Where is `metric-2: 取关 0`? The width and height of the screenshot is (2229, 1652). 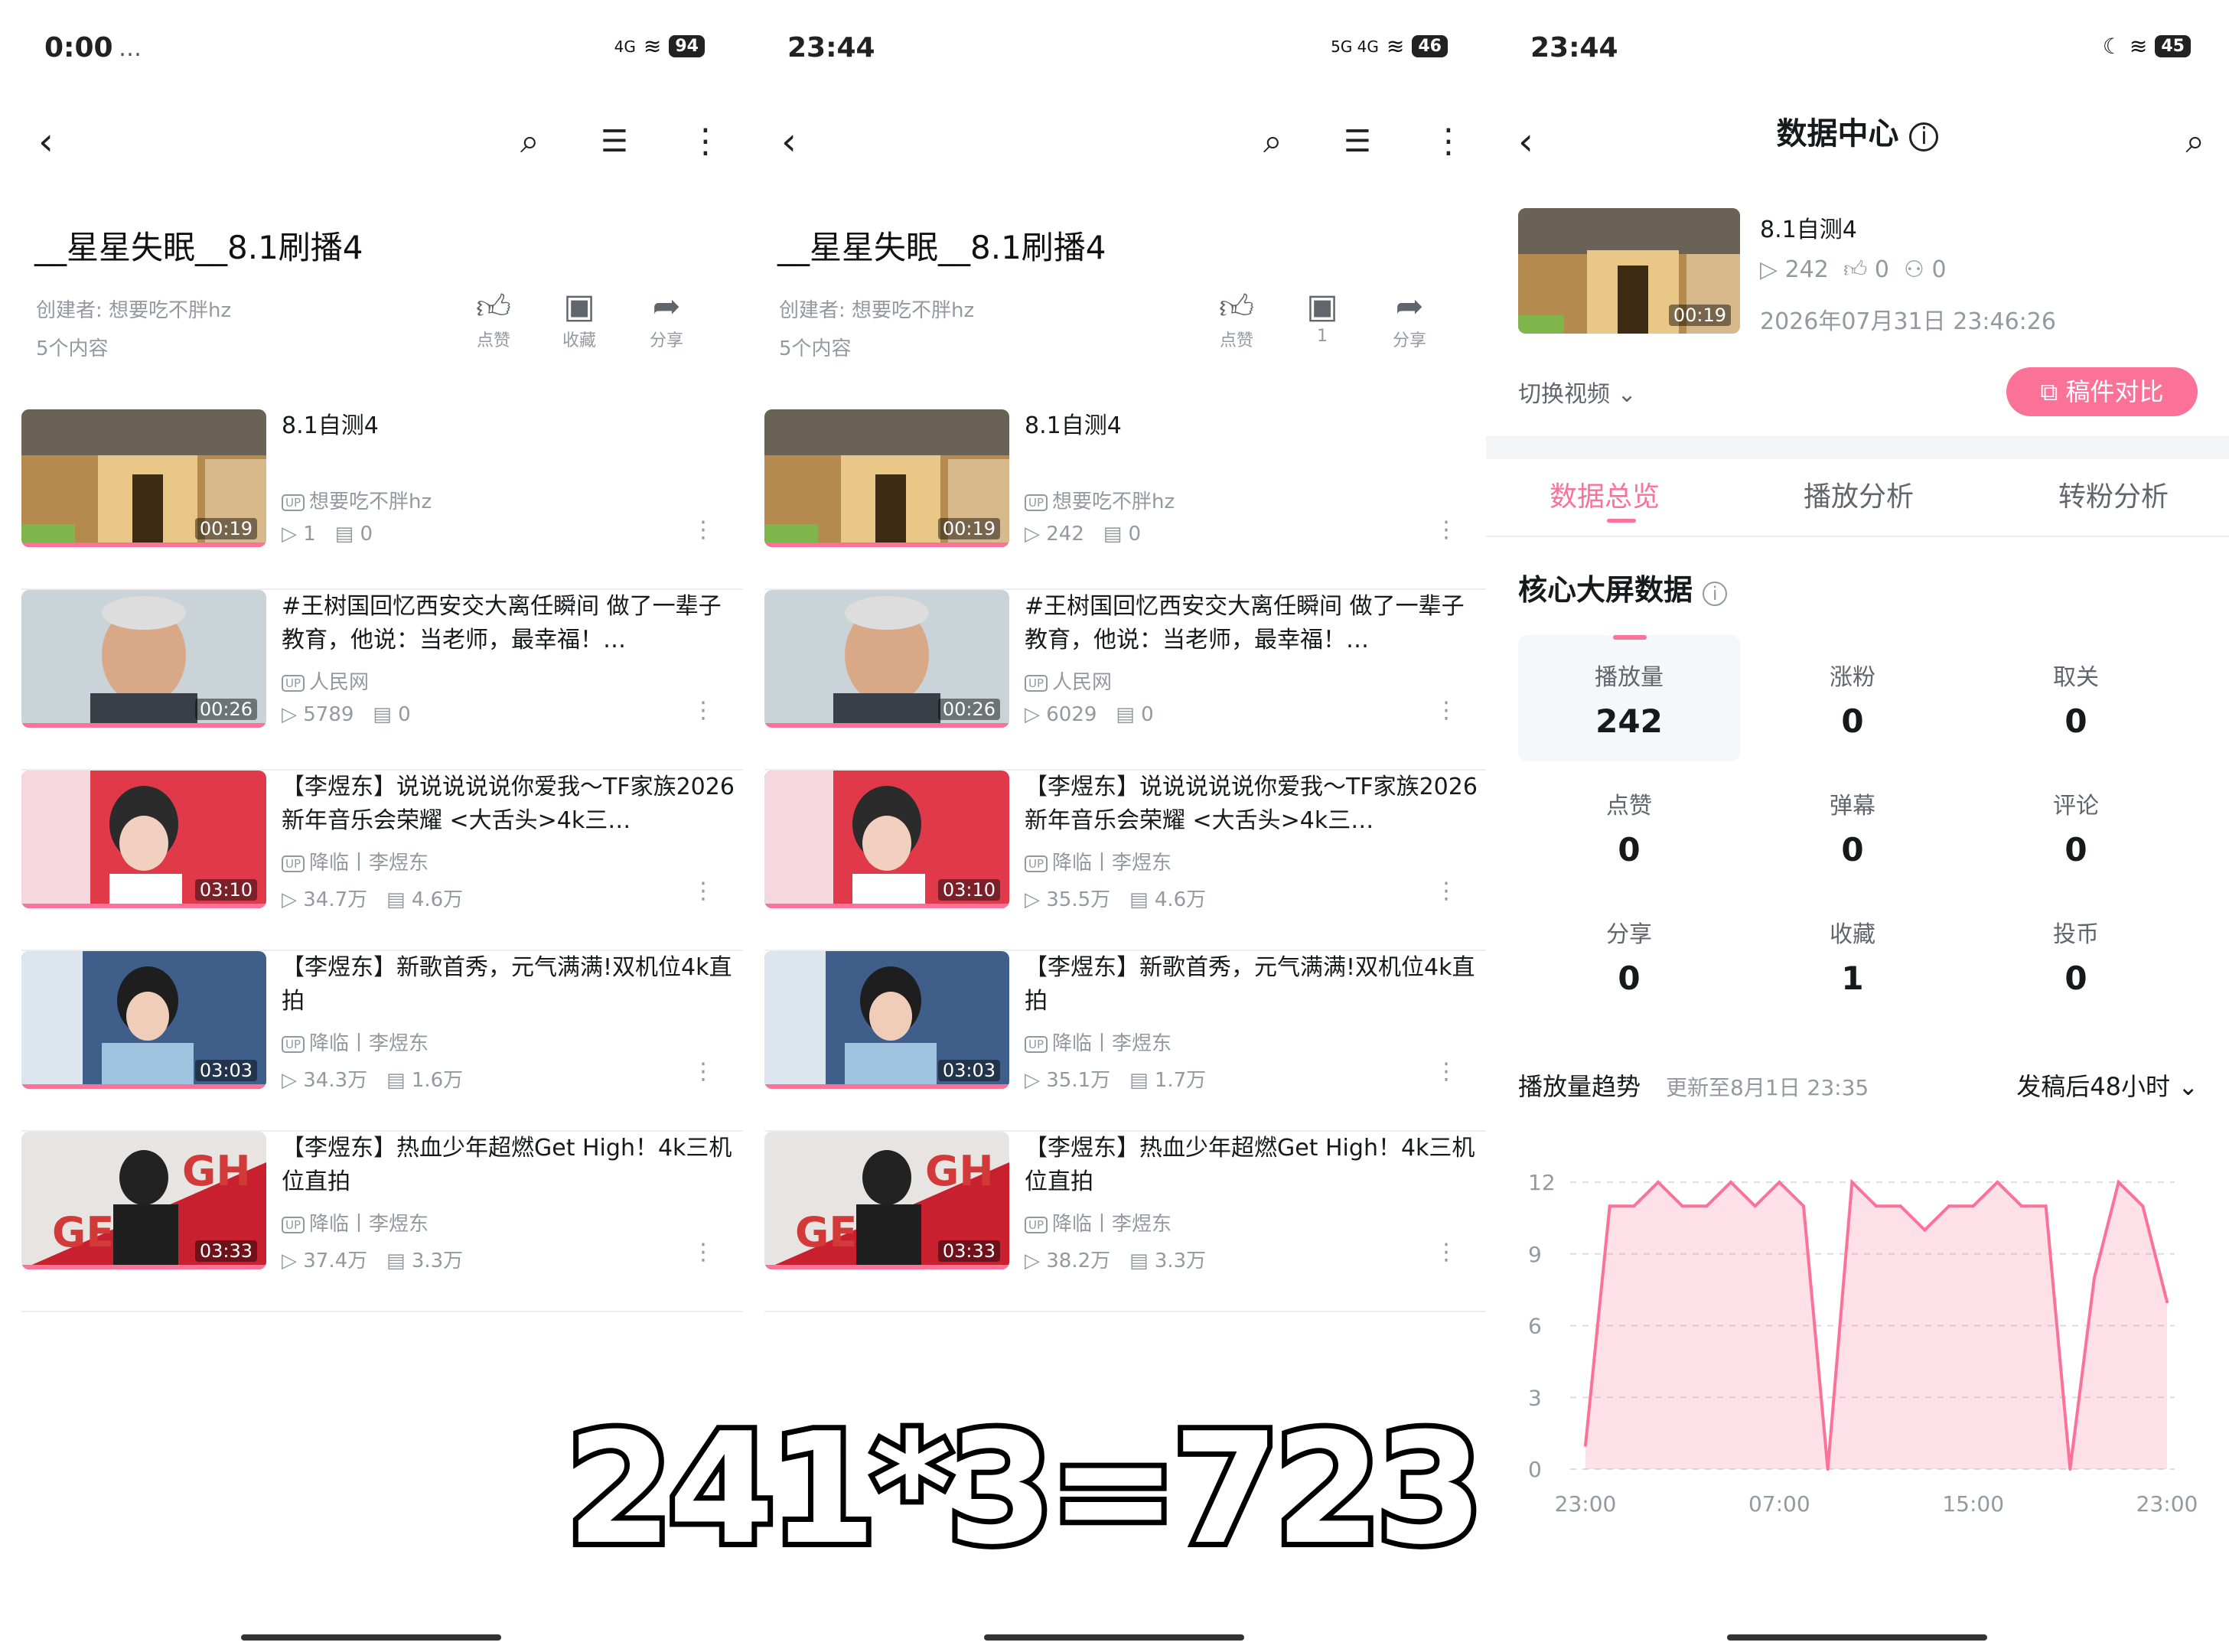 metric-2: 取关 0 is located at coordinates (2076, 699).